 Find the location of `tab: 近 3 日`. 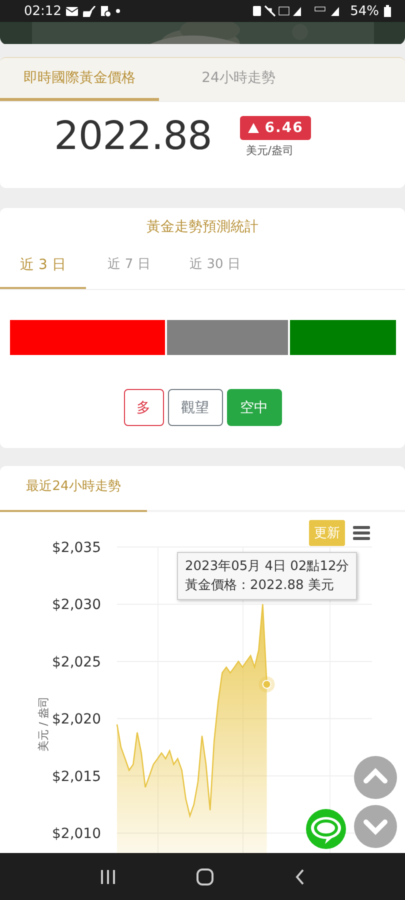

tab: 近 3 日 is located at coordinates (43, 267).